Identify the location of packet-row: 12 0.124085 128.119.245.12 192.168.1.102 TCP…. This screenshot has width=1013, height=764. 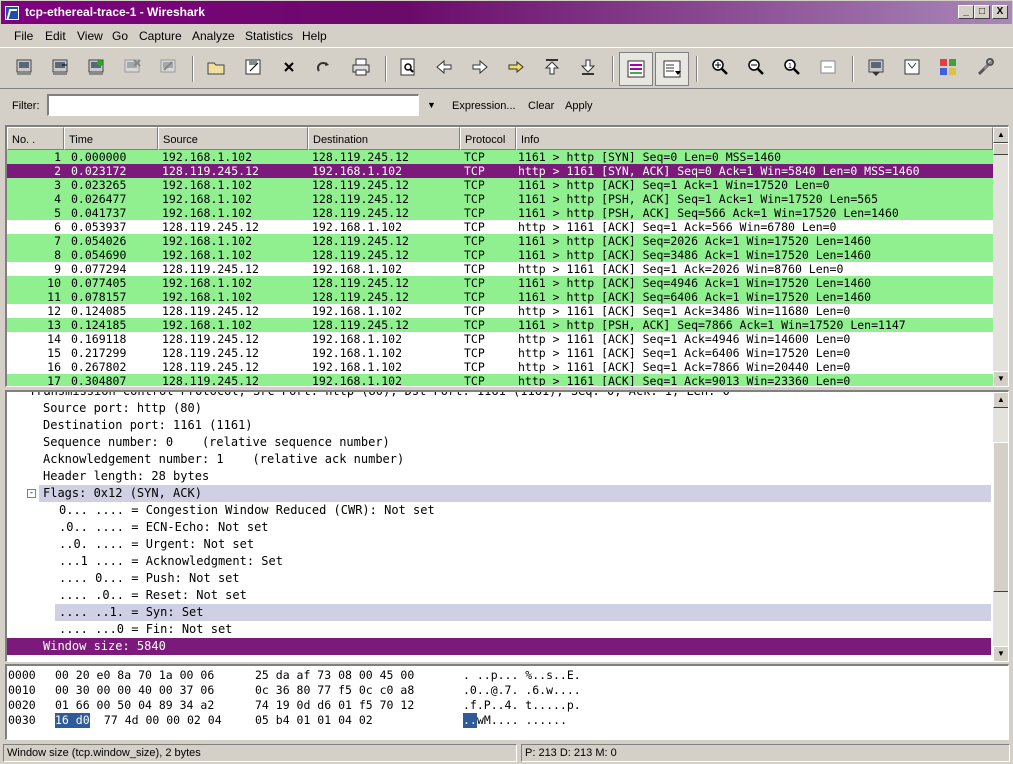
(500, 311).